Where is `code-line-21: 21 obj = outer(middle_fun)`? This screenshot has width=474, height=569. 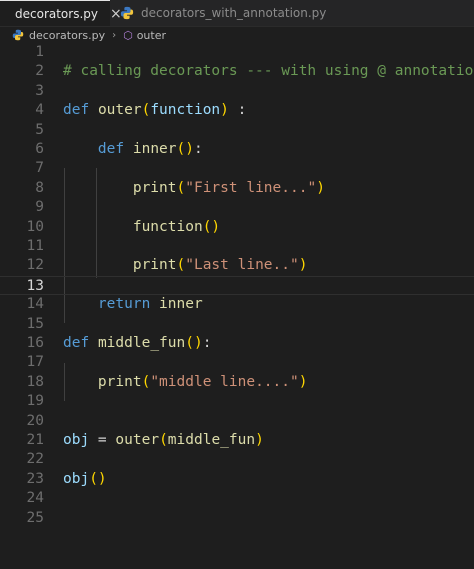
code-line-21: 21 obj = outer(middle_fun) is located at coordinates (237, 440).